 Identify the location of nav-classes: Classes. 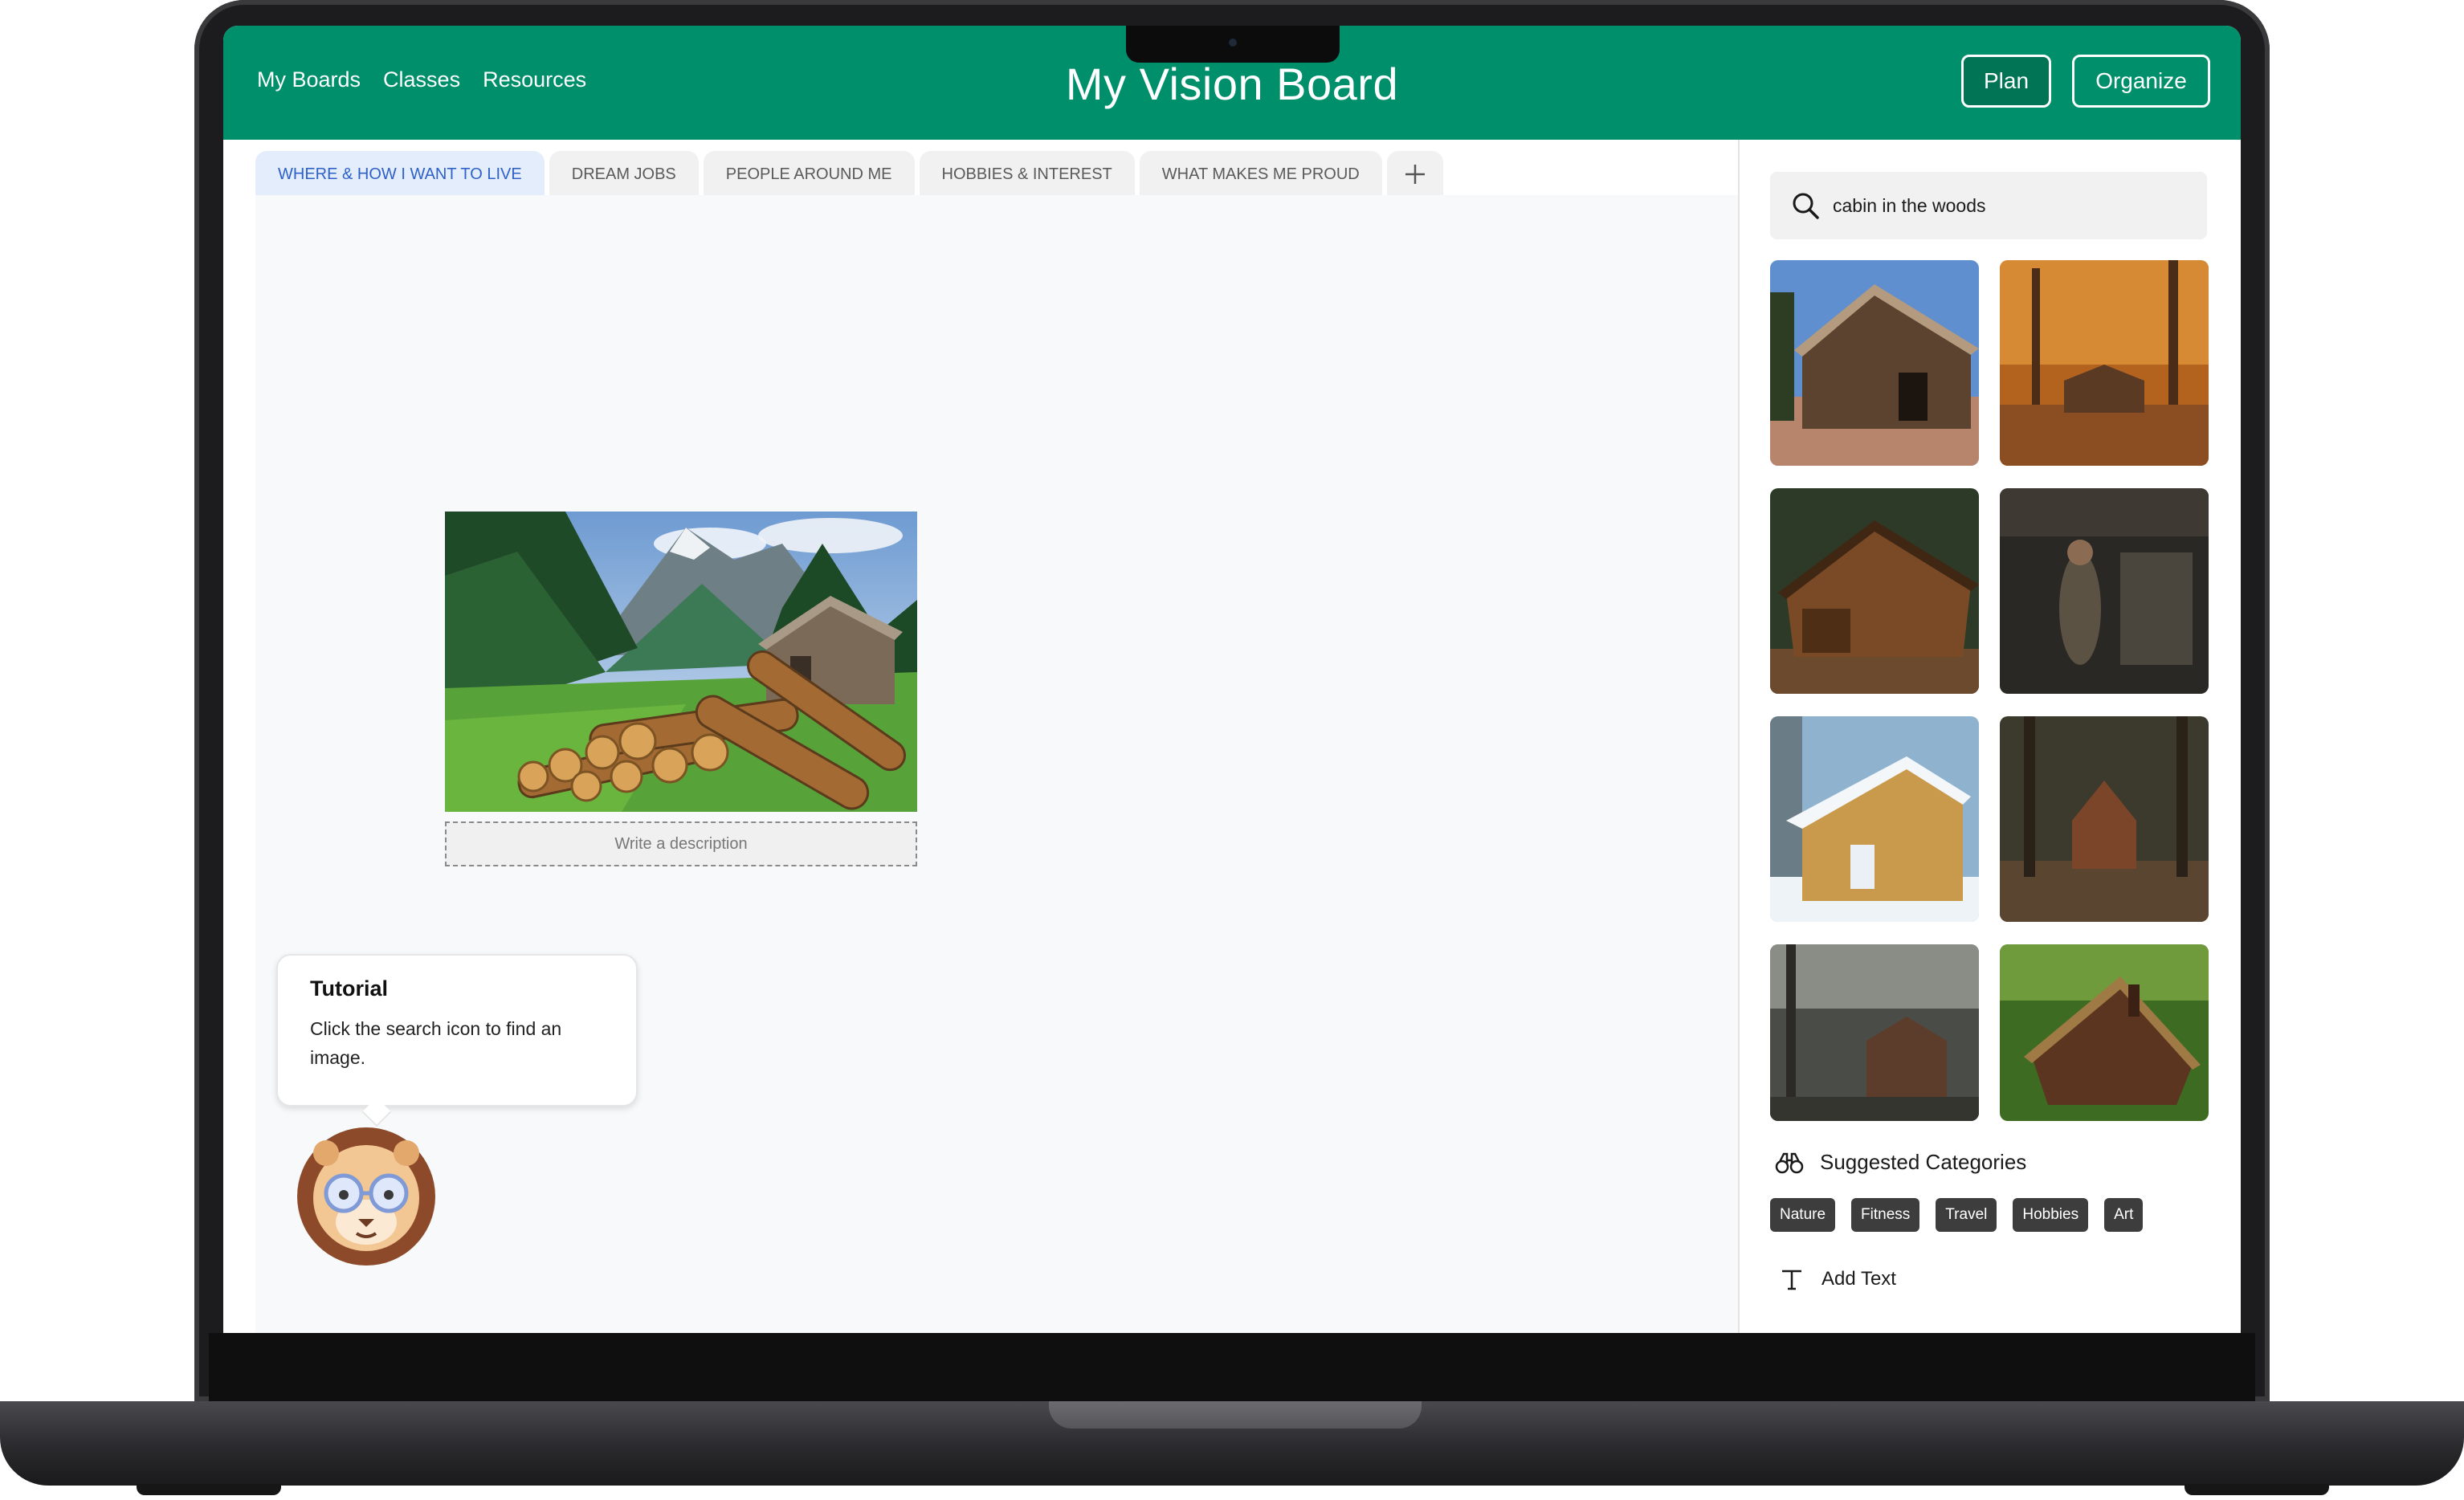
(421, 79).